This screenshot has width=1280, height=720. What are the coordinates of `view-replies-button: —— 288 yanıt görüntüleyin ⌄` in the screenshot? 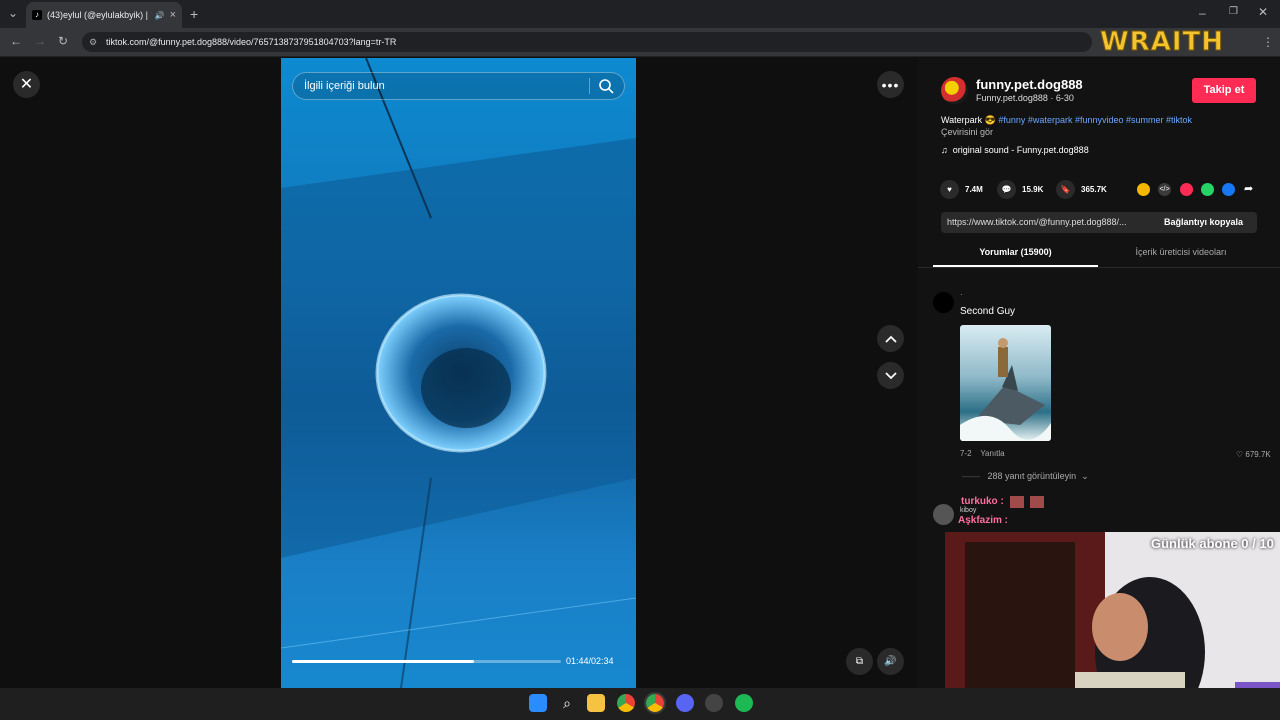 It's located at (1025, 476).